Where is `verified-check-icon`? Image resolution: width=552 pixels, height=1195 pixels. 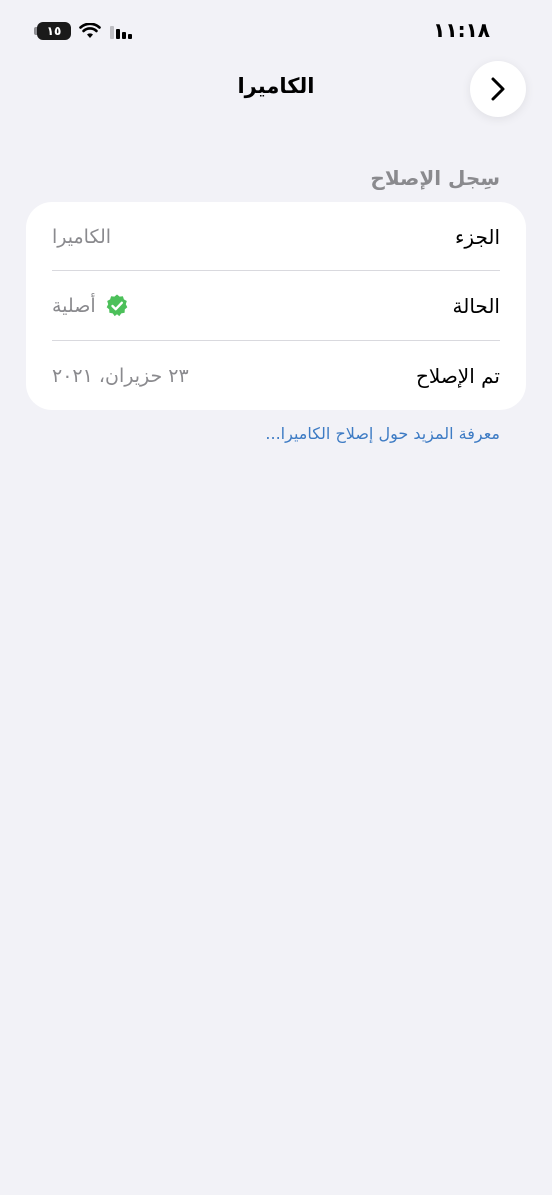
verified-check-icon is located at coordinates (117, 306).